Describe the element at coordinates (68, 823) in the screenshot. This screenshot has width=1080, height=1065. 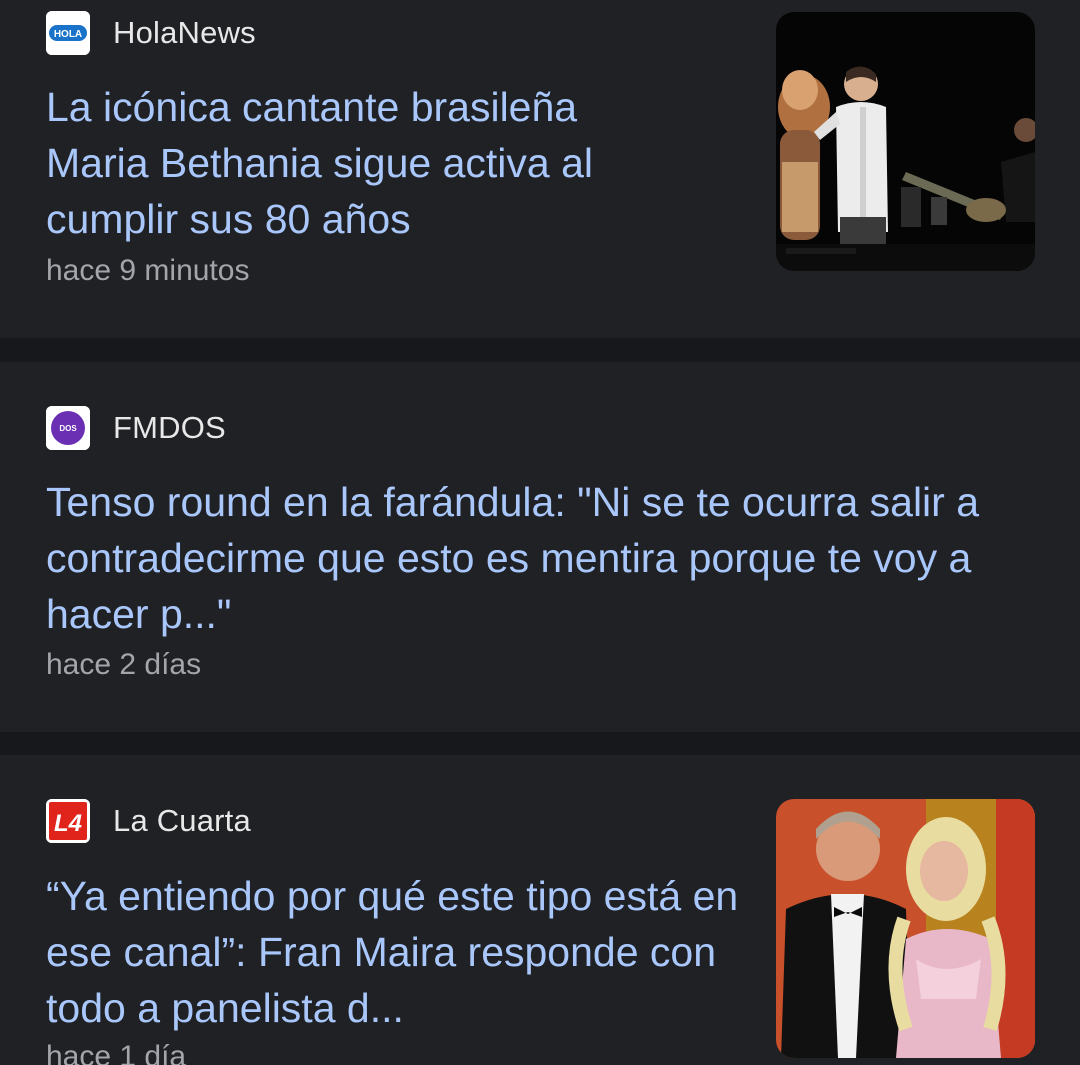
I see `svg-text: L4` at that location.